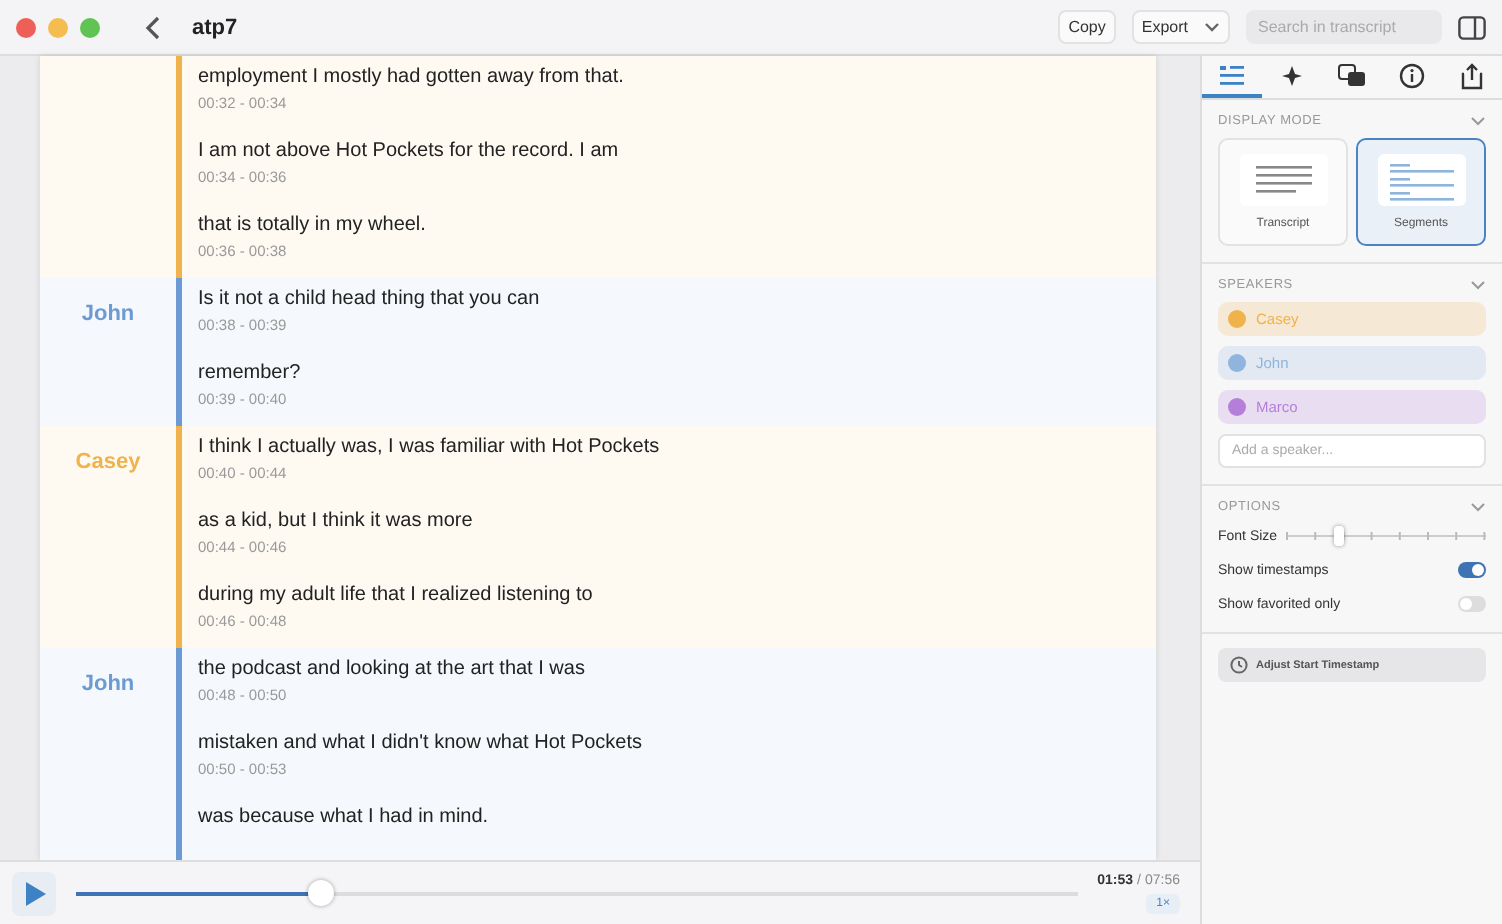  What do you see at coordinates (34, 893) in the screenshot?
I see `play-icon` at bounding box center [34, 893].